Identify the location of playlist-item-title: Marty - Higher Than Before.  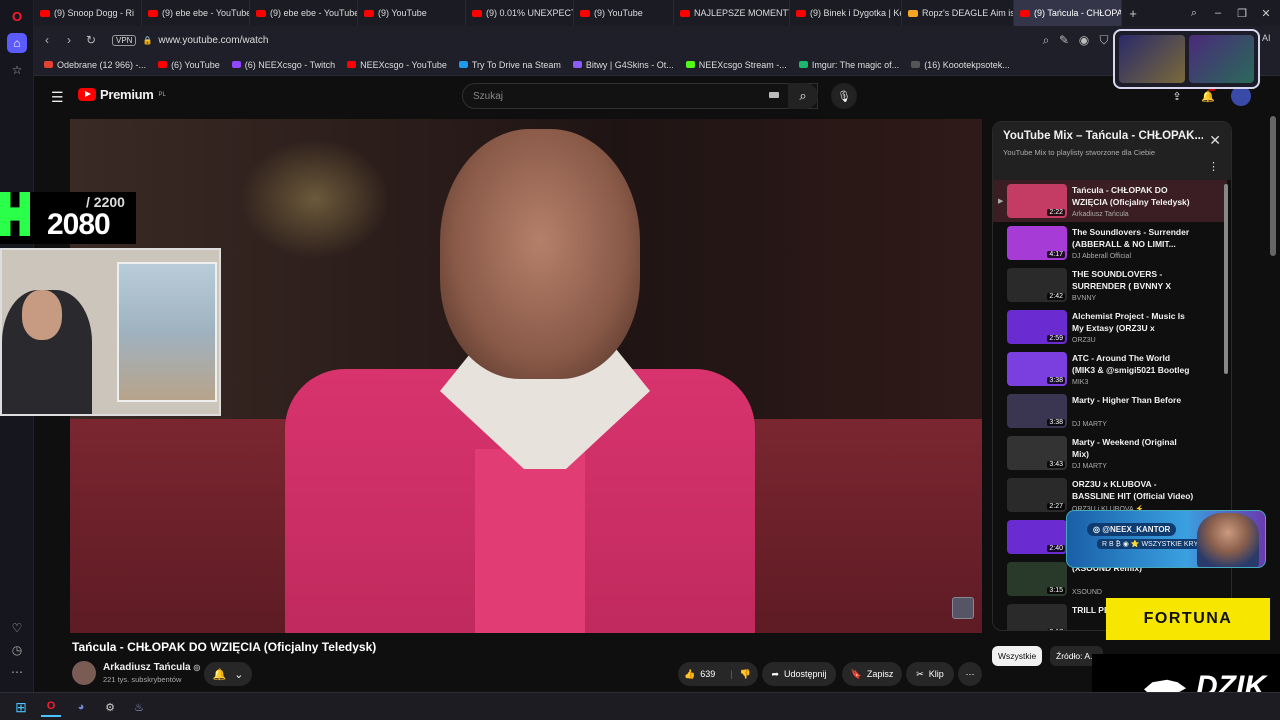
(1127, 400).